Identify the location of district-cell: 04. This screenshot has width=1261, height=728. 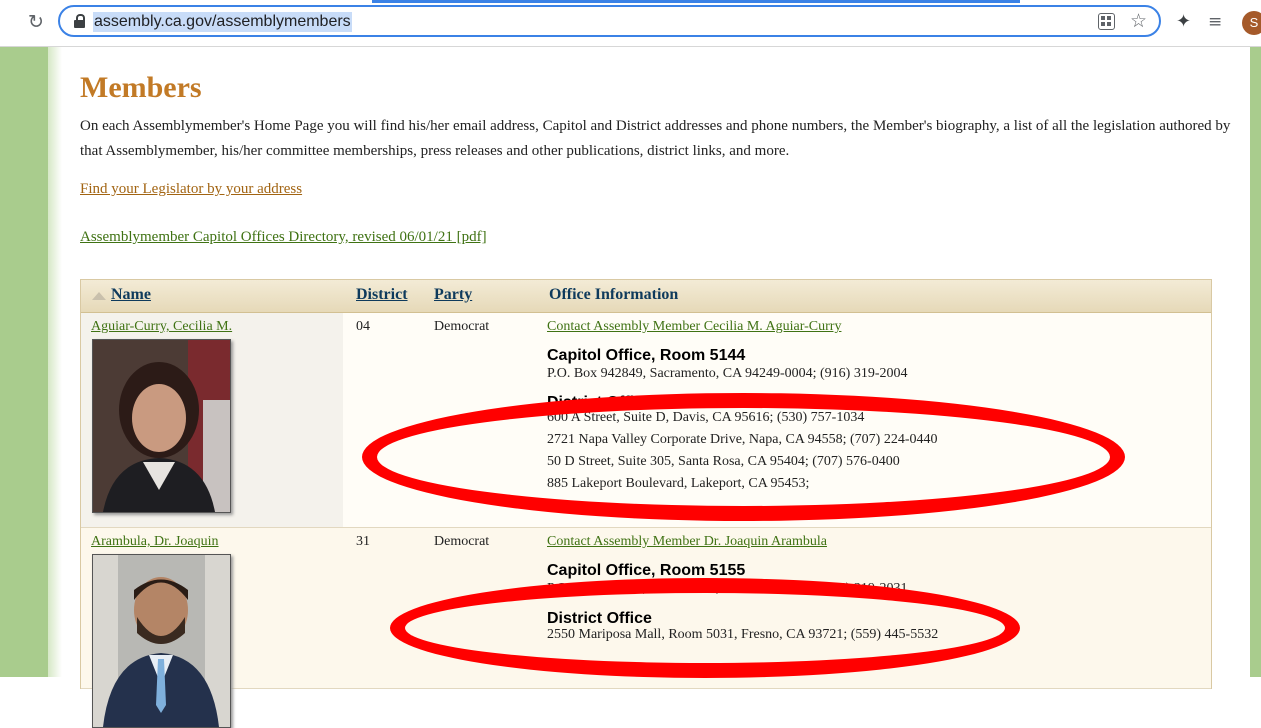
(363, 326).